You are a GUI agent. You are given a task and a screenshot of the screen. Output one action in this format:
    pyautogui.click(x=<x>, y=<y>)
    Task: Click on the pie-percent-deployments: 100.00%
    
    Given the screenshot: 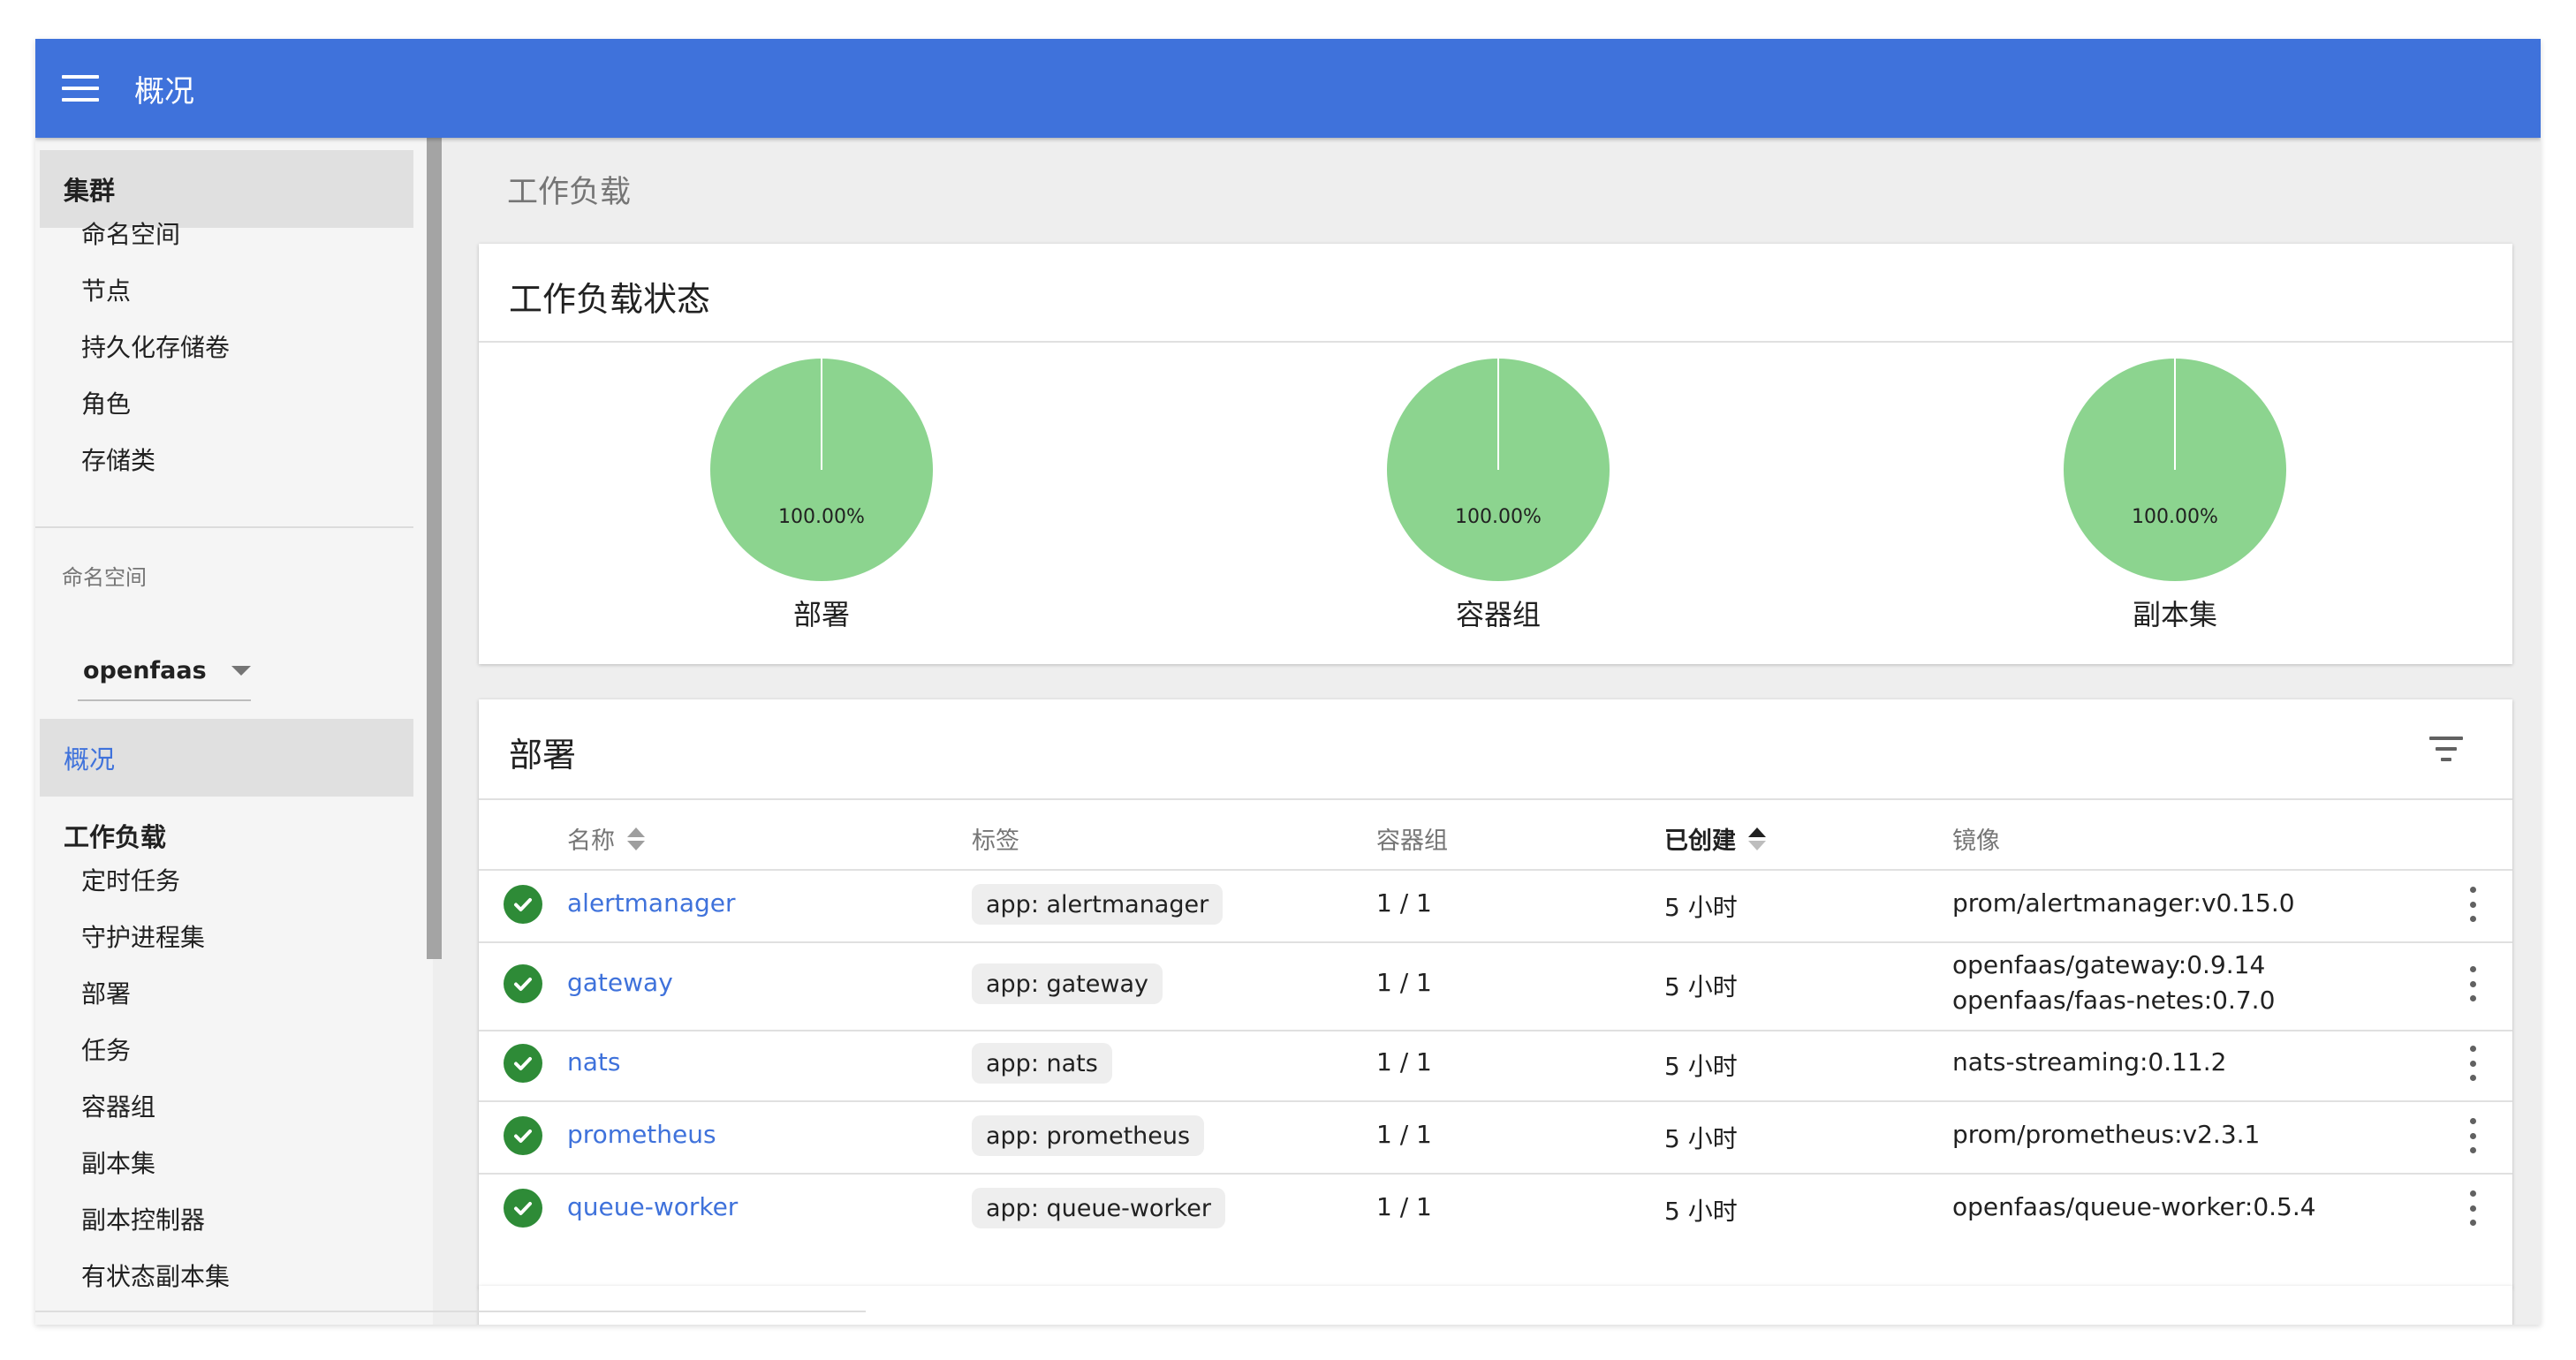 What is the action you would take?
    pyautogui.click(x=822, y=517)
    